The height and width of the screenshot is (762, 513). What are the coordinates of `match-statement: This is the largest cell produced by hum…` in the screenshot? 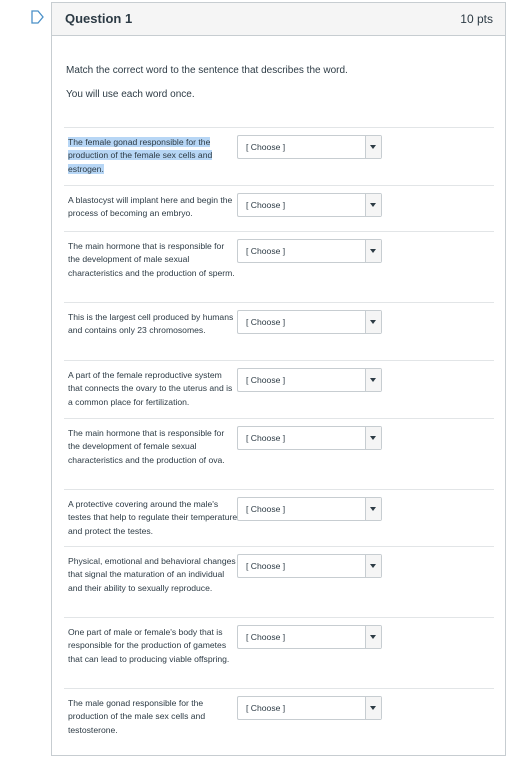 It's located at (153, 324).